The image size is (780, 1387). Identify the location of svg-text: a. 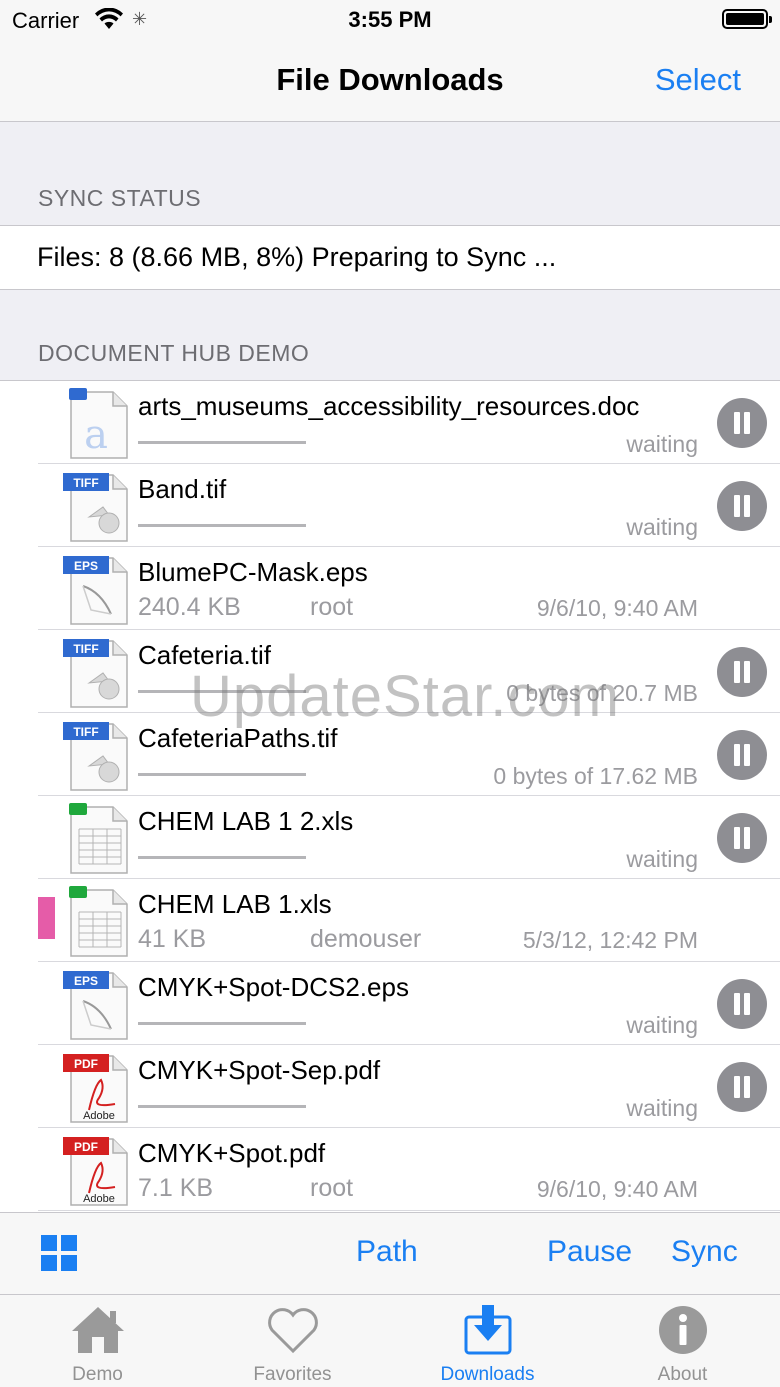
(96, 435).